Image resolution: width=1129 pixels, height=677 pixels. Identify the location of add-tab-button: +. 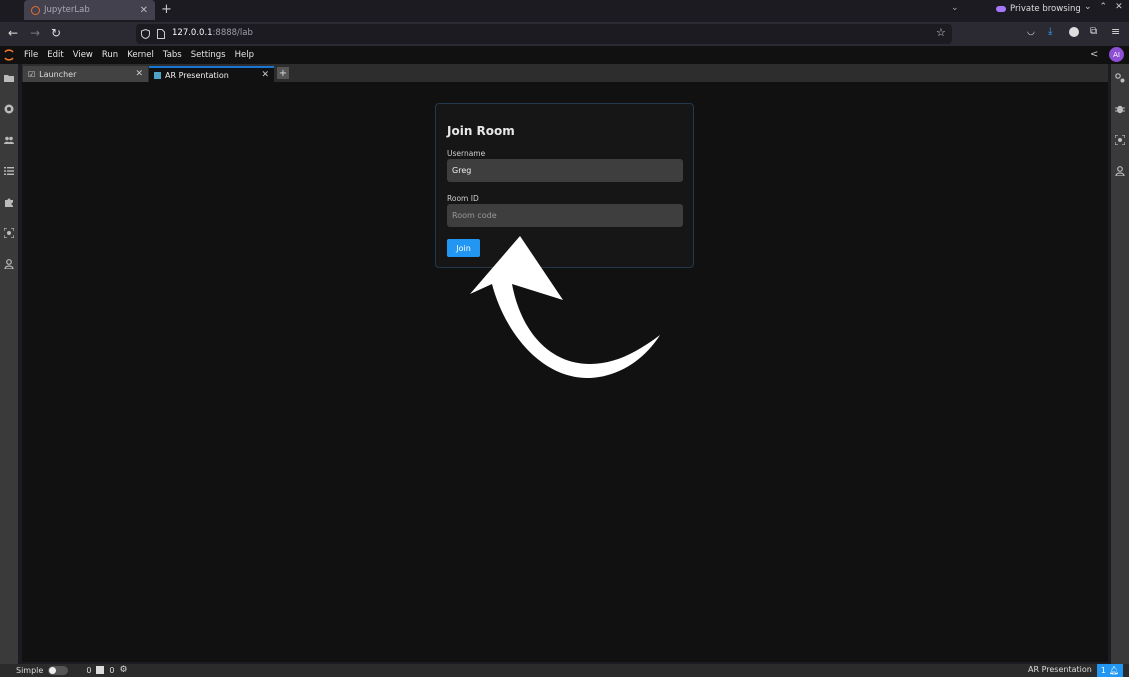
(283, 73).